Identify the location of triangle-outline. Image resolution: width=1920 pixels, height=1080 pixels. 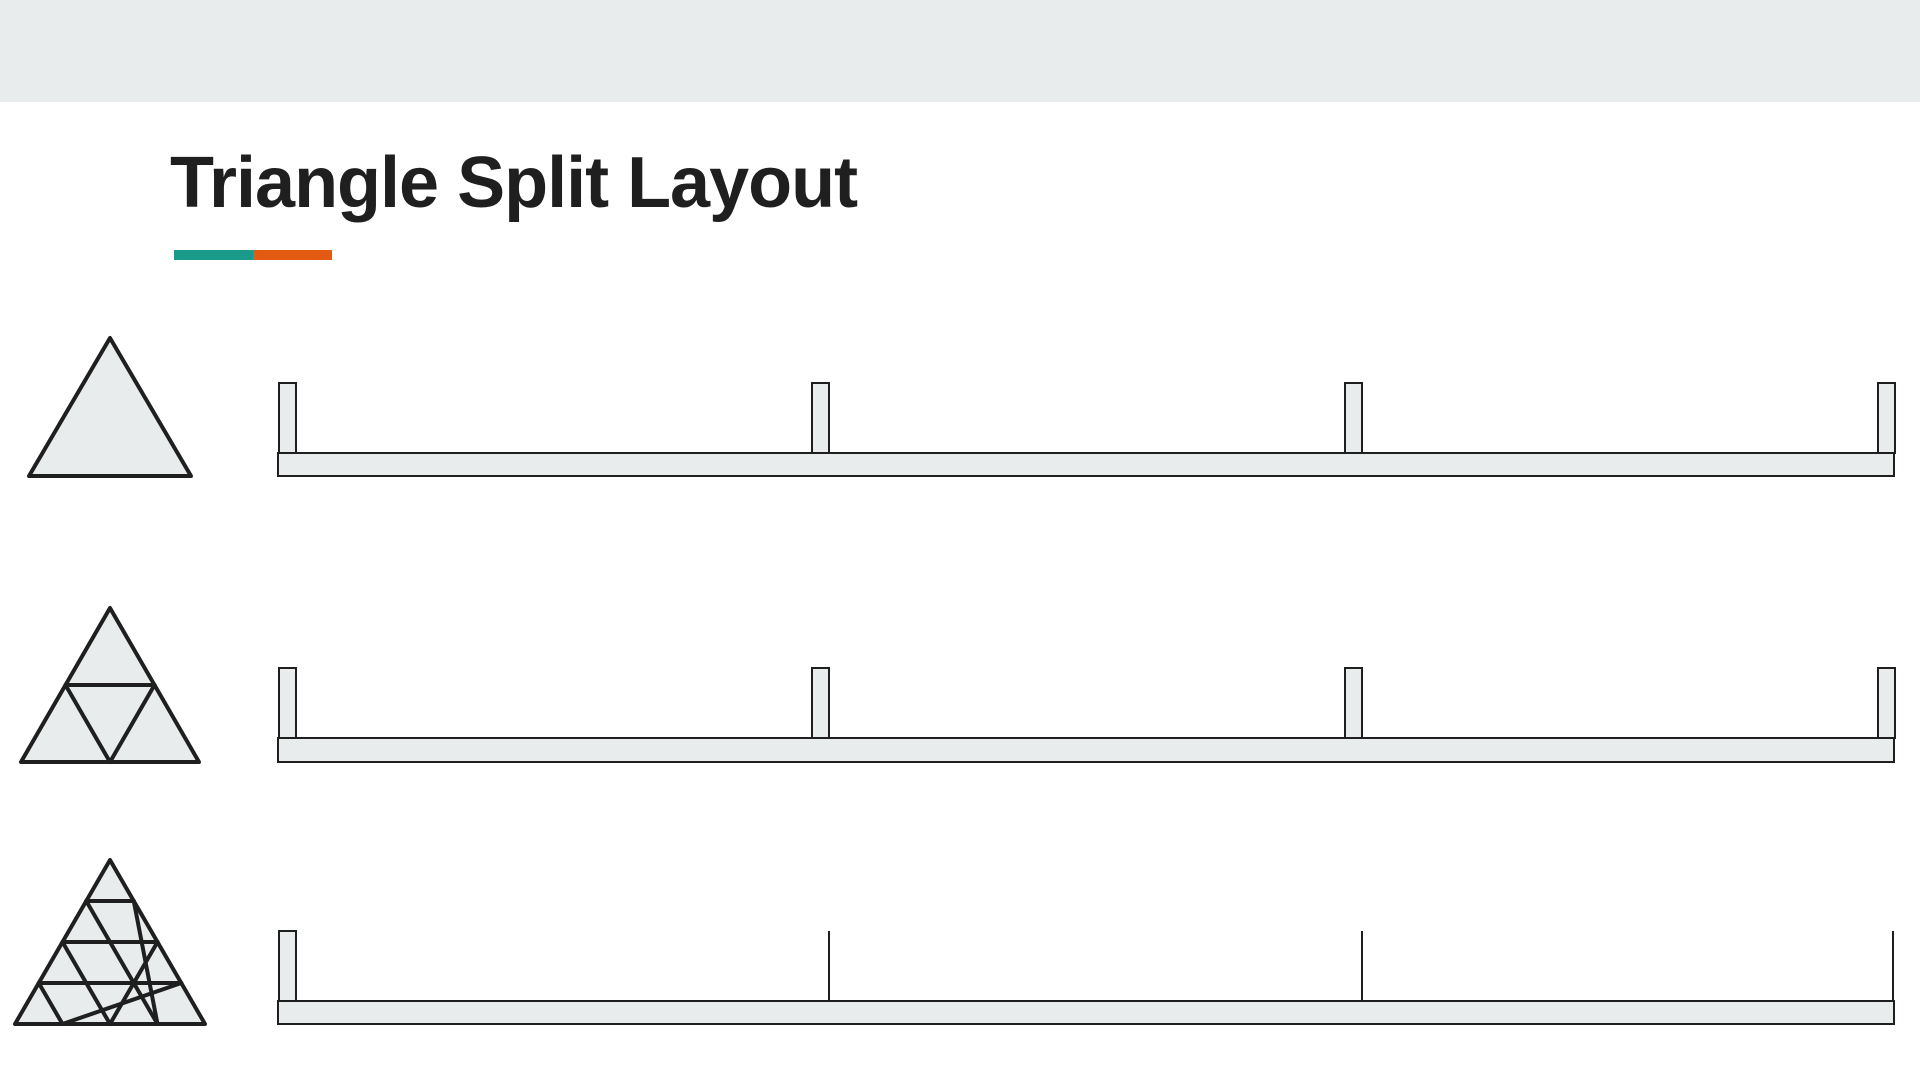
(110, 407).